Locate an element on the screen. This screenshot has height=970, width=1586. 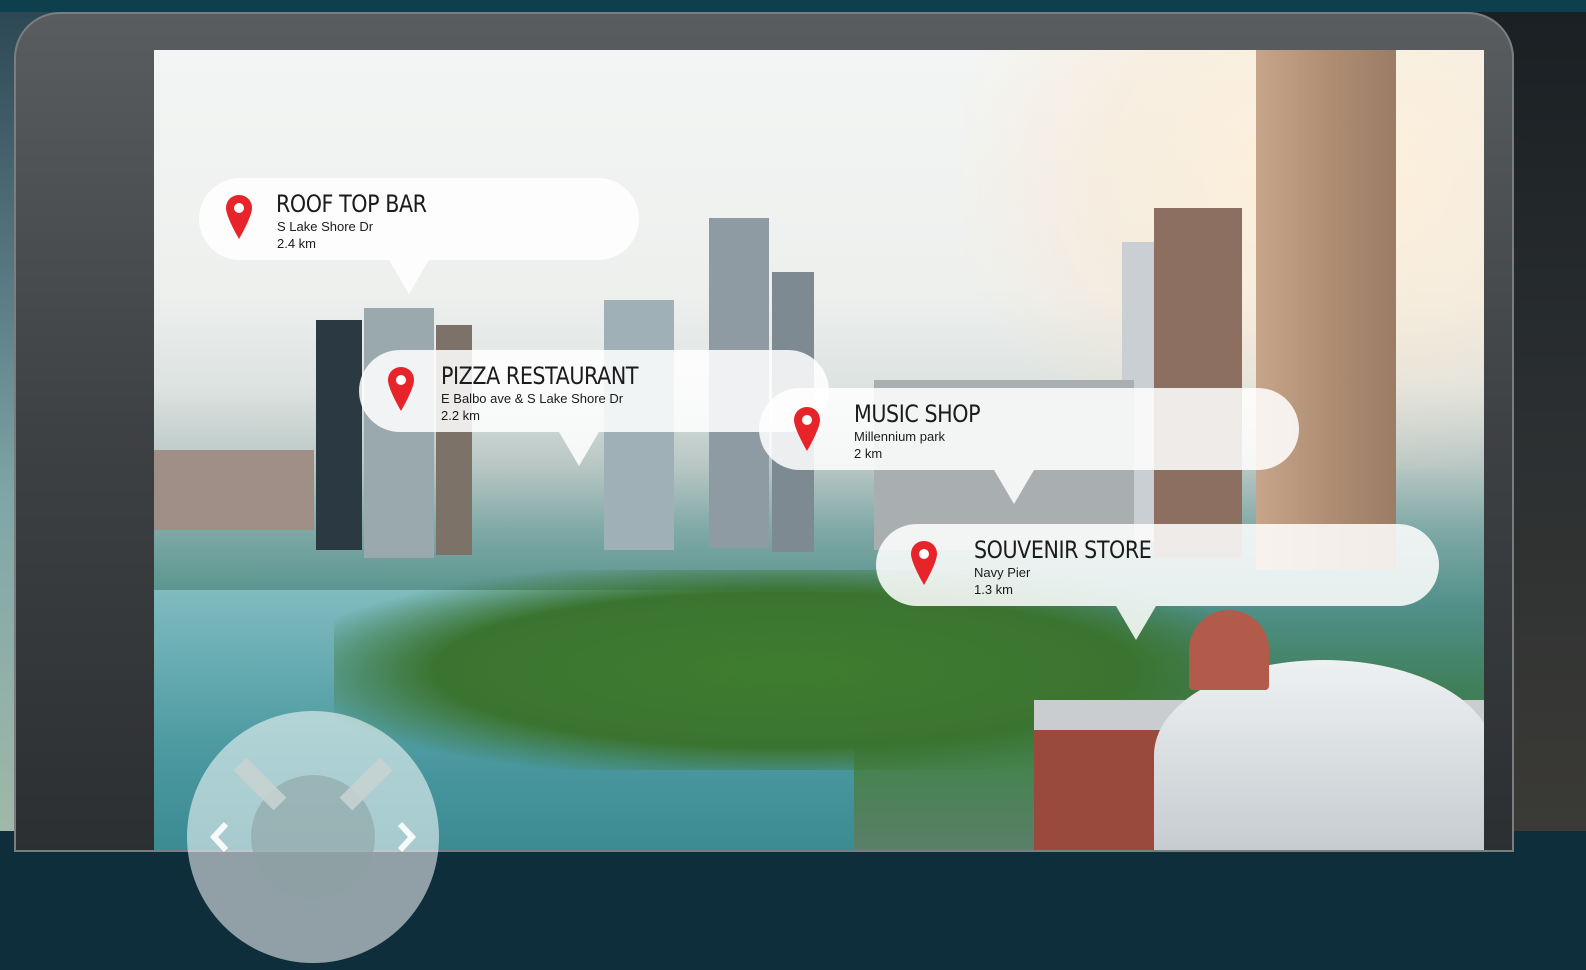
poi-address: E Balbo ave & S Lake Shore Dr is located at coordinates (532, 398).